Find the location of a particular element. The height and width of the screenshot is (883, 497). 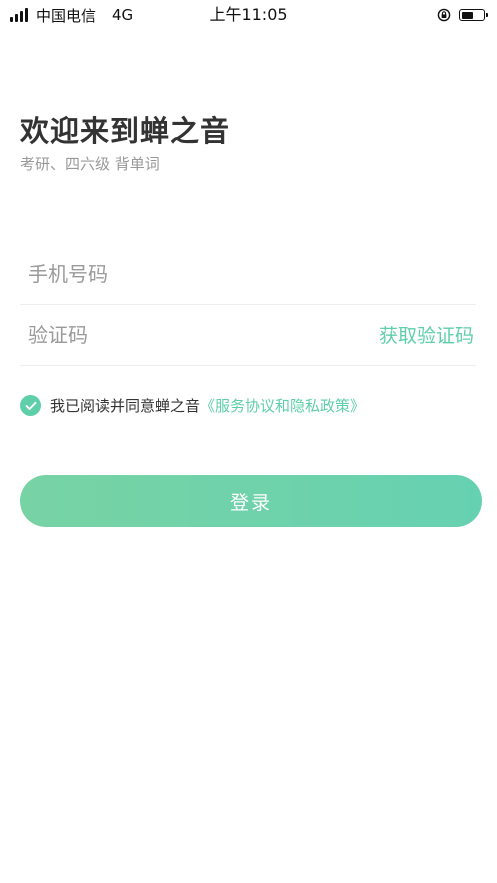

agreement-checkbox-checked-icon is located at coordinates (30, 405).